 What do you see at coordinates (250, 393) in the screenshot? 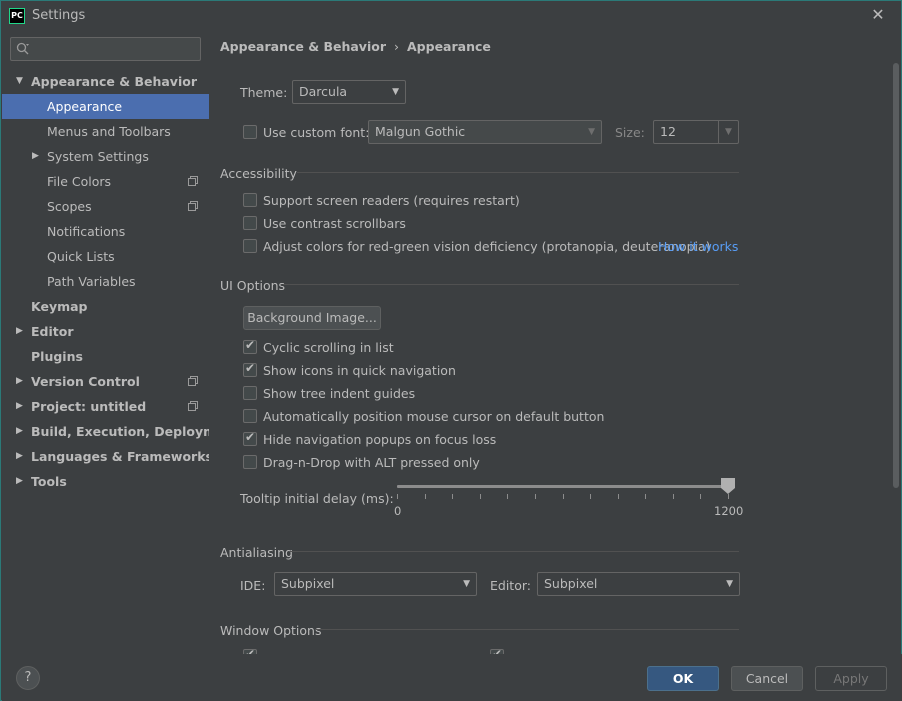
I see `ui-option-checkbox-show-tree-indent-guides` at bounding box center [250, 393].